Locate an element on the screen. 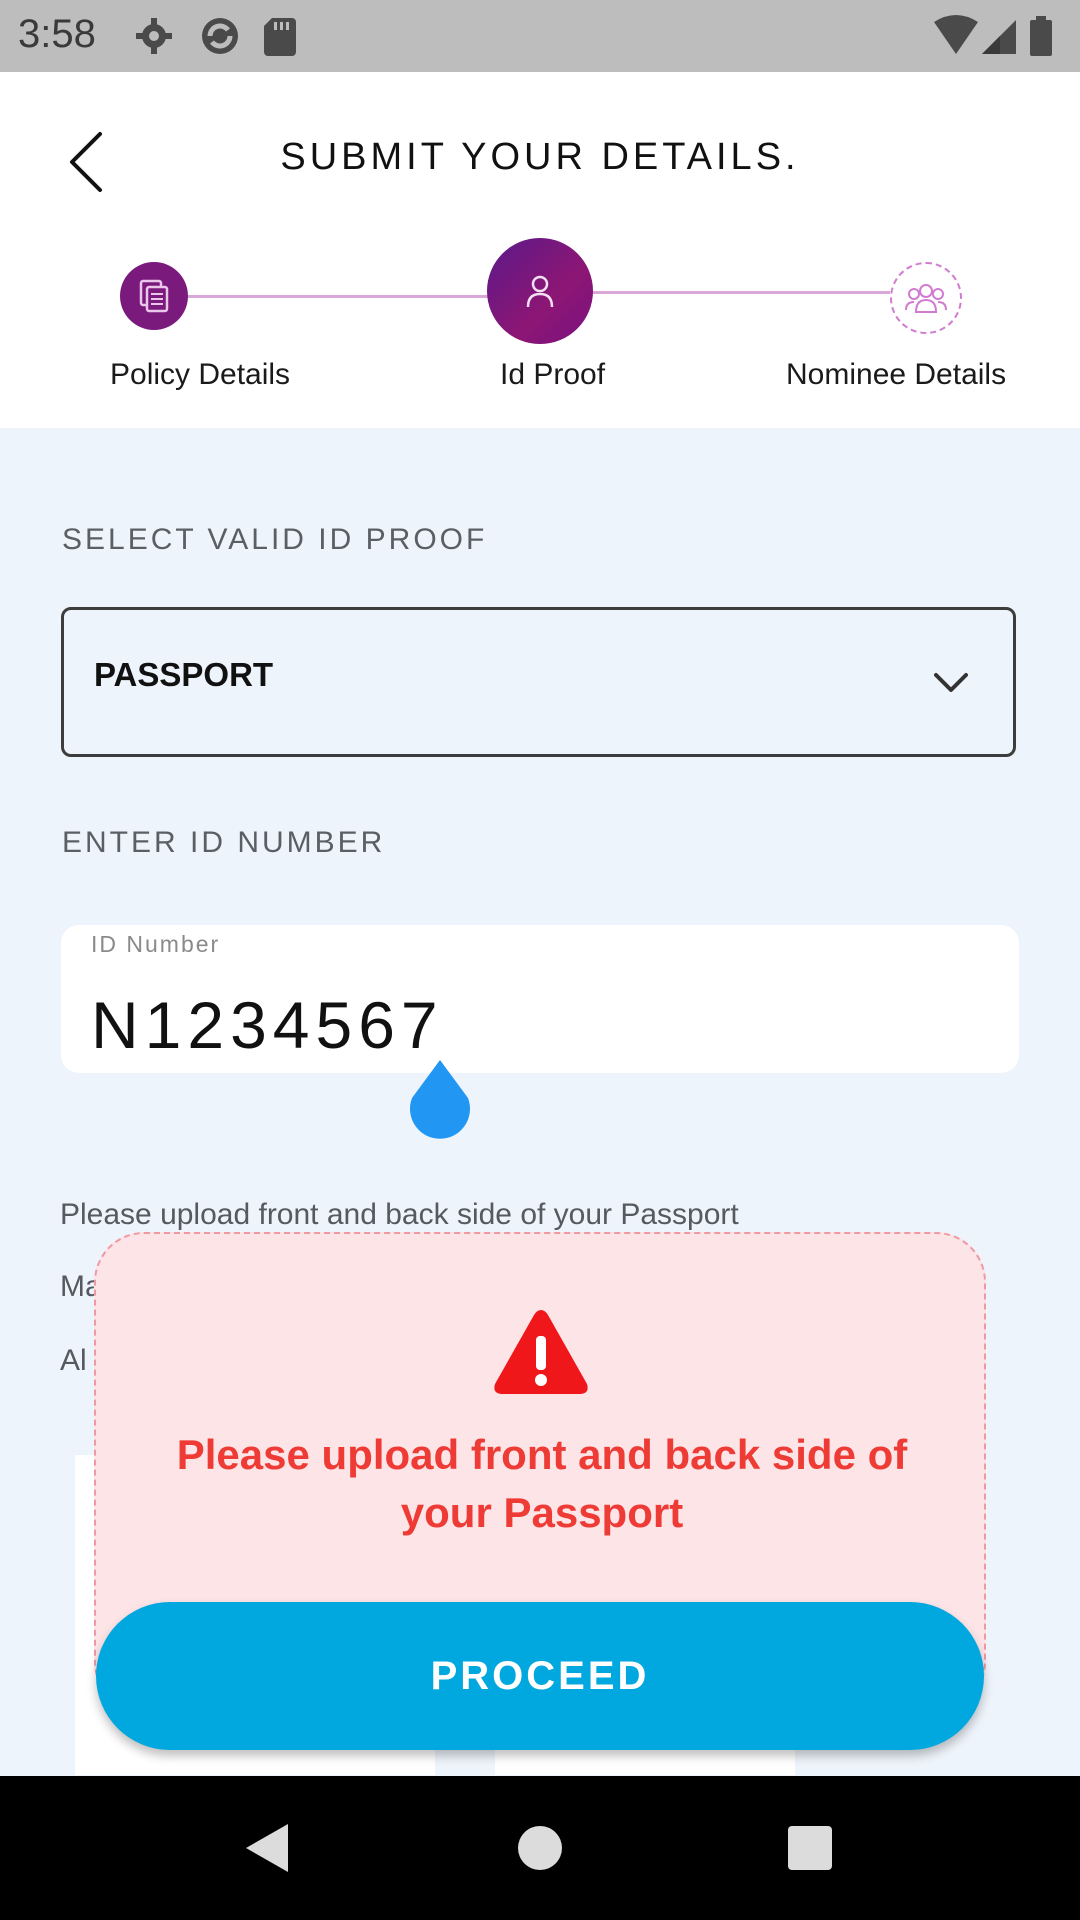  step-label-policy: Policy Details is located at coordinates (200, 374).